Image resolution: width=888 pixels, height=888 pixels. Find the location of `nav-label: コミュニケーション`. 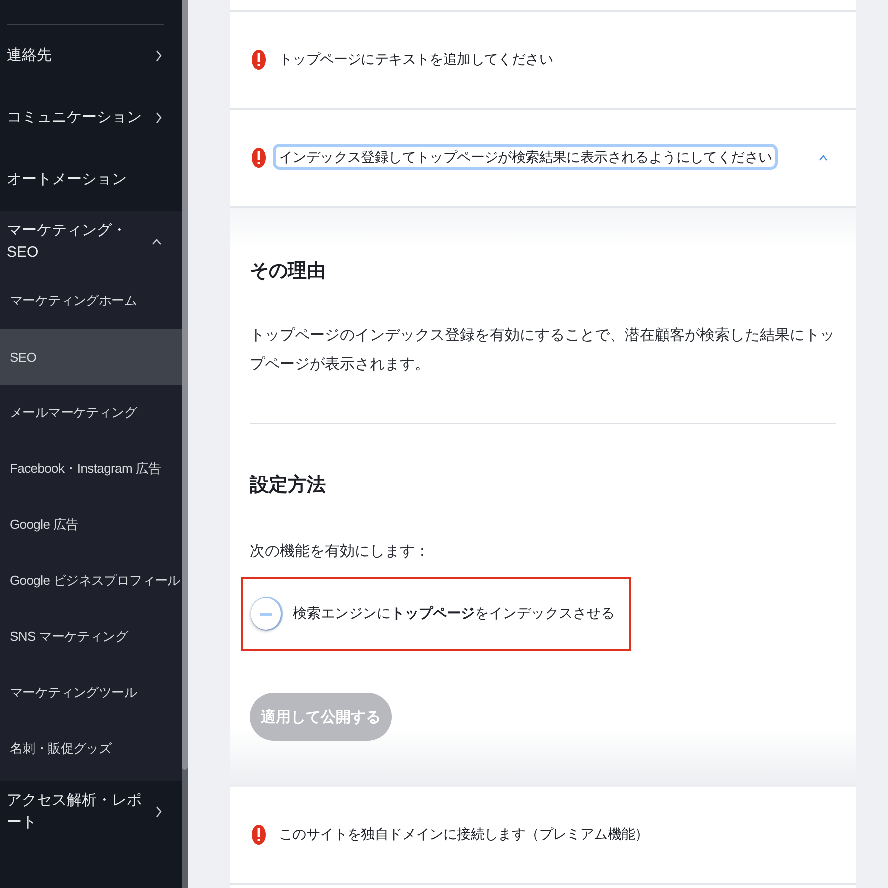

nav-label: コミュニケーション is located at coordinates (74, 118).